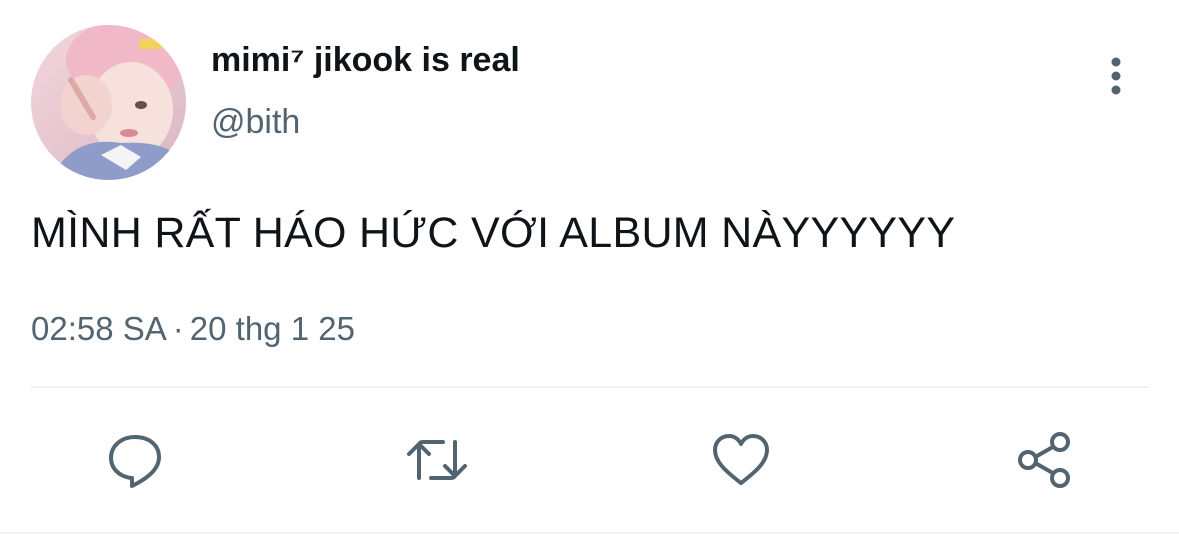 This screenshot has height=552, width=1179. Describe the element at coordinates (493, 233) in the screenshot. I see `tweet-text: MÌNH RẤT HÁO HỨC VỚI ALBUM NÀYYYYYY` at that location.